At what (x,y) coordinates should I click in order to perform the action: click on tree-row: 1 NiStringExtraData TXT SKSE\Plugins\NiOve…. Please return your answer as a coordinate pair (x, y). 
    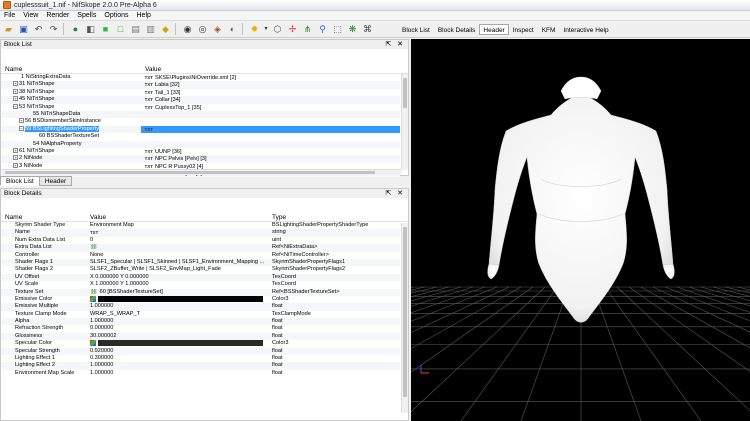
    Looking at the image, I should click on (200, 77).